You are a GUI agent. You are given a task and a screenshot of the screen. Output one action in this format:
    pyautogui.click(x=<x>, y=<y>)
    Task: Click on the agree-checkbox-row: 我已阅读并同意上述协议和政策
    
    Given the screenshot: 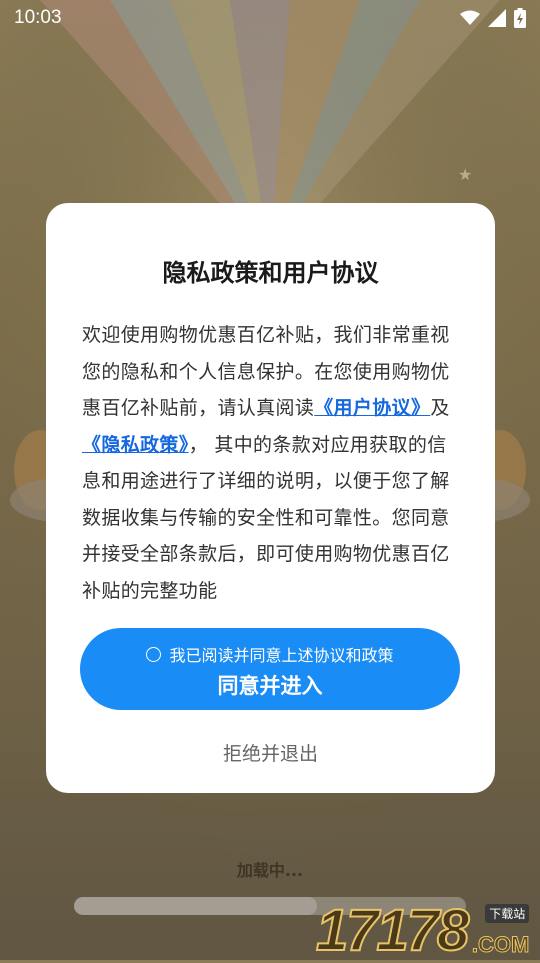 What is the action you would take?
    pyautogui.click(x=270, y=654)
    